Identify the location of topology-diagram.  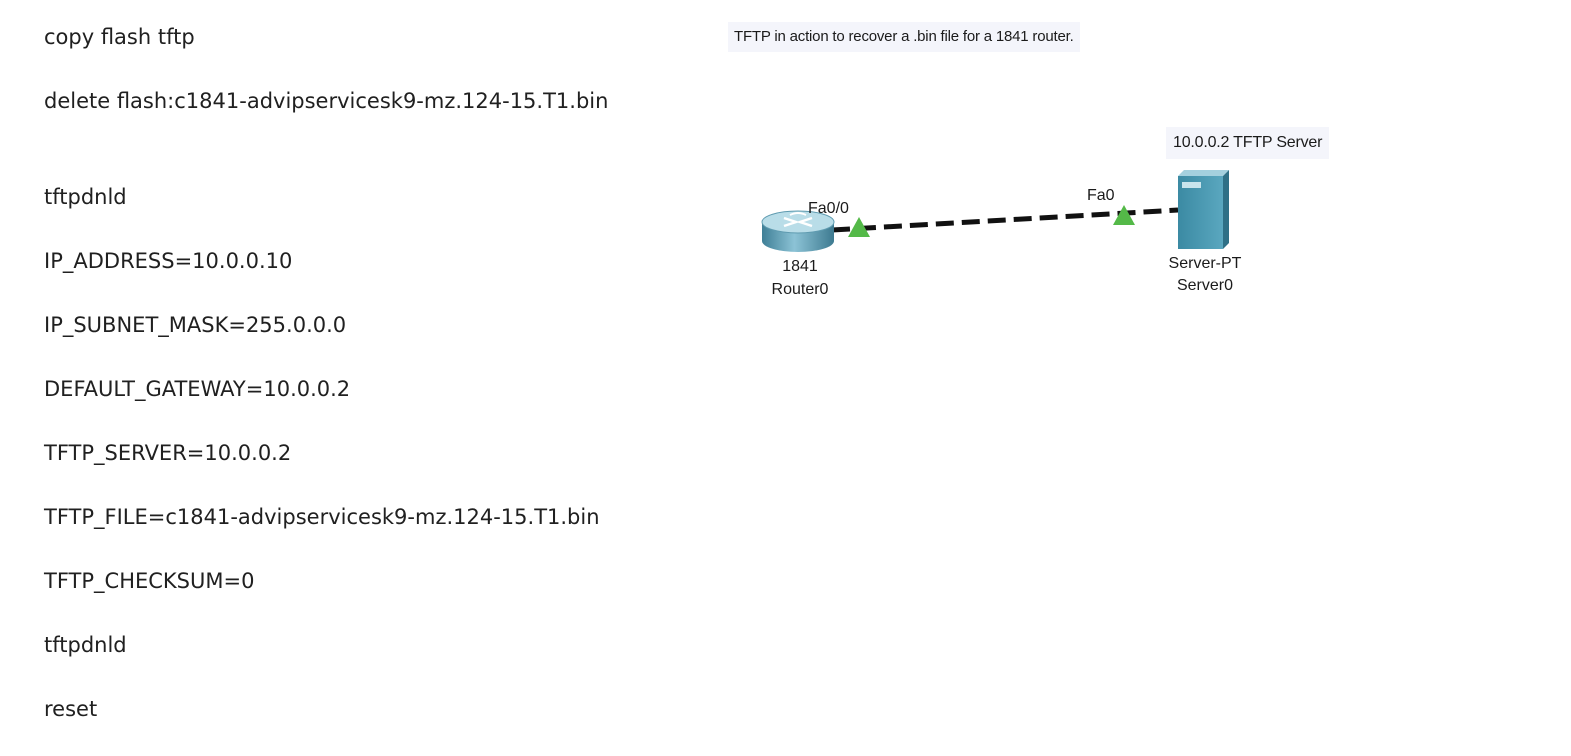
(995, 211).